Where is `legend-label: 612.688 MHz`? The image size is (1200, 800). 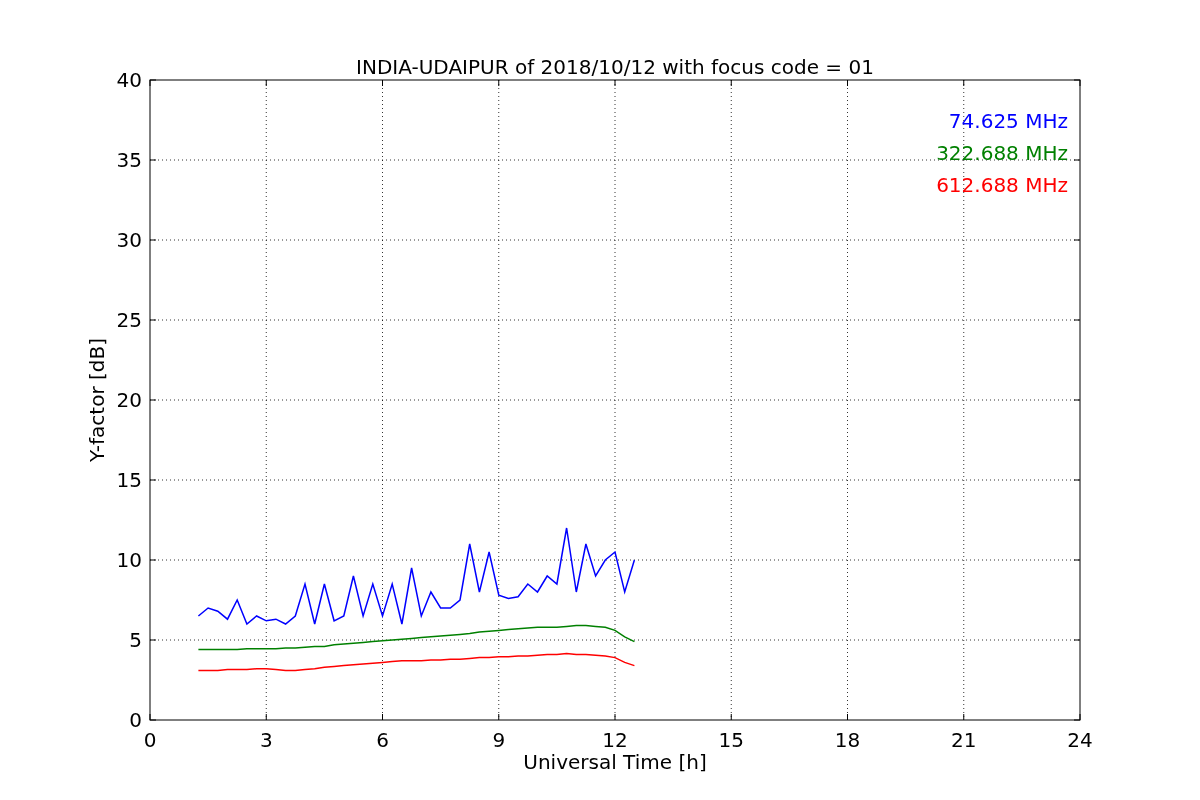 legend-label: 612.688 MHz is located at coordinates (1002, 185).